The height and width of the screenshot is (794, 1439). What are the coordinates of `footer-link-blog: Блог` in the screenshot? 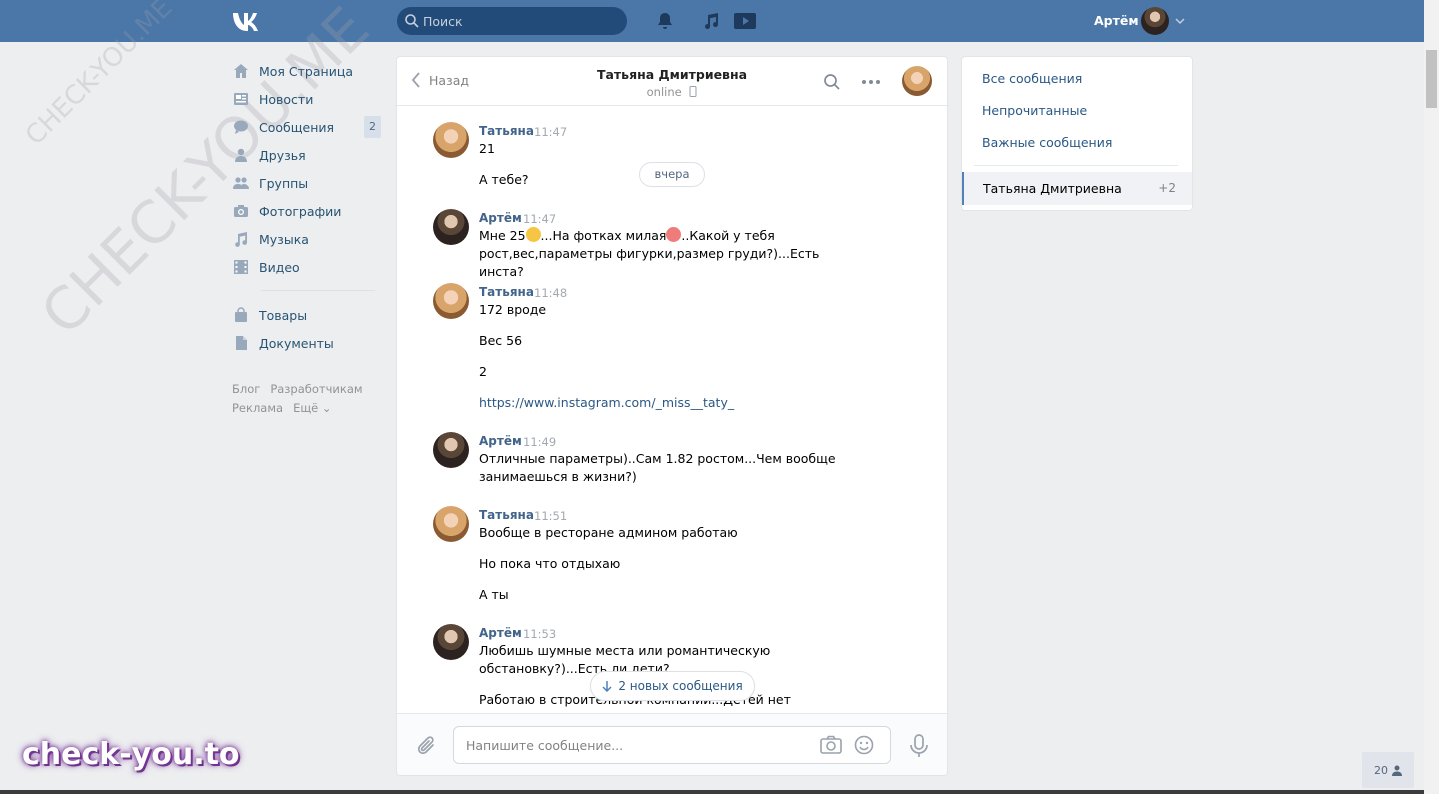 It's located at (246, 389).